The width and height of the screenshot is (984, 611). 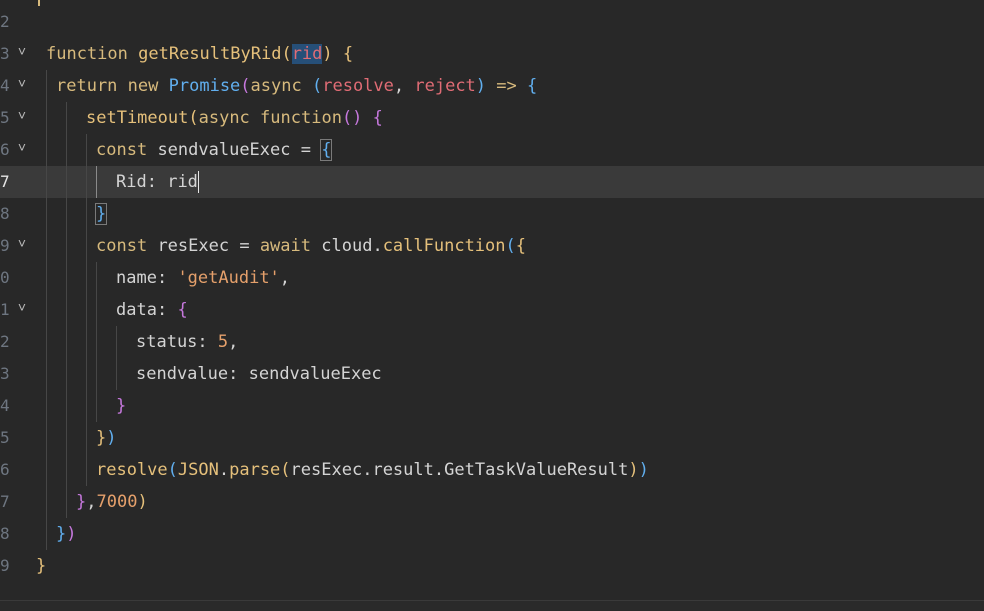 I want to click on code-line: 3 ˅ function getResultByRid(rid) {, so click(x=492, y=54).